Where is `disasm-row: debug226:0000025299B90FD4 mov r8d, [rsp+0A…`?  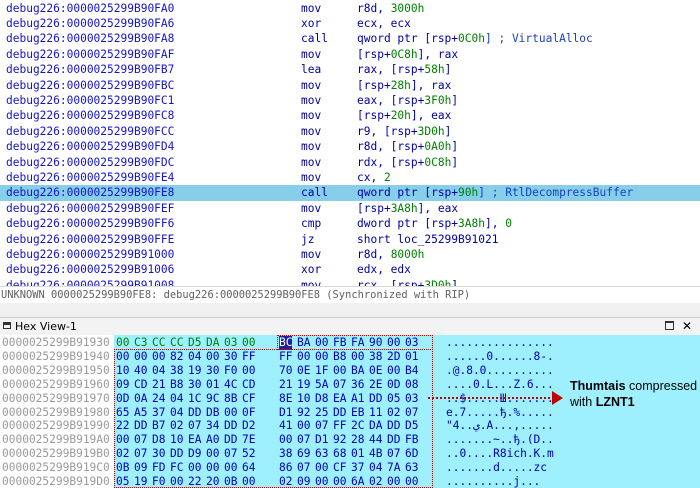
disasm-row: debug226:0000025299B90FD4 mov r8d, [rsp+0A… is located at coordinates (350, 146).